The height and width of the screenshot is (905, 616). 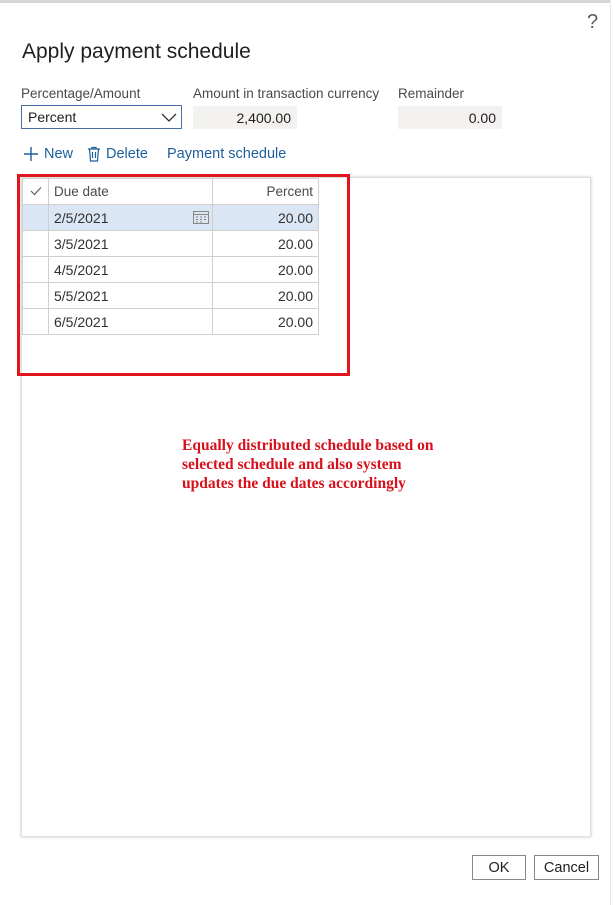 What do you see at coordinates (59, 154) in the screenshot?
I see `new-label: New` at bounding box center [59, 154].